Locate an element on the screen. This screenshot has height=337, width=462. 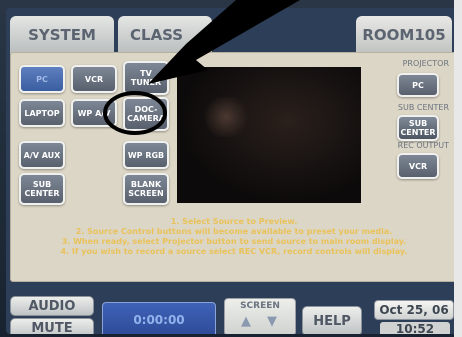
sub-center-output-button: SUB CENTER is located at coordinates (418, 128).